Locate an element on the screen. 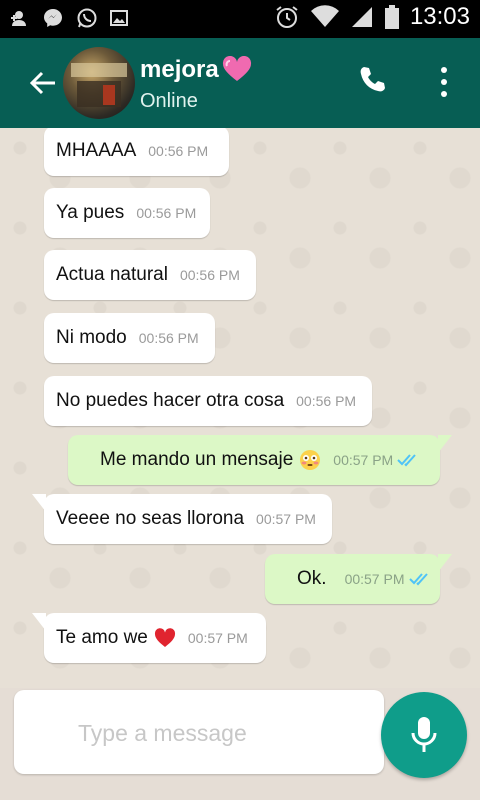 The width and height of the screenshot is (480, 800). system-icons: 13:03 is located at coordinates (372, 17).